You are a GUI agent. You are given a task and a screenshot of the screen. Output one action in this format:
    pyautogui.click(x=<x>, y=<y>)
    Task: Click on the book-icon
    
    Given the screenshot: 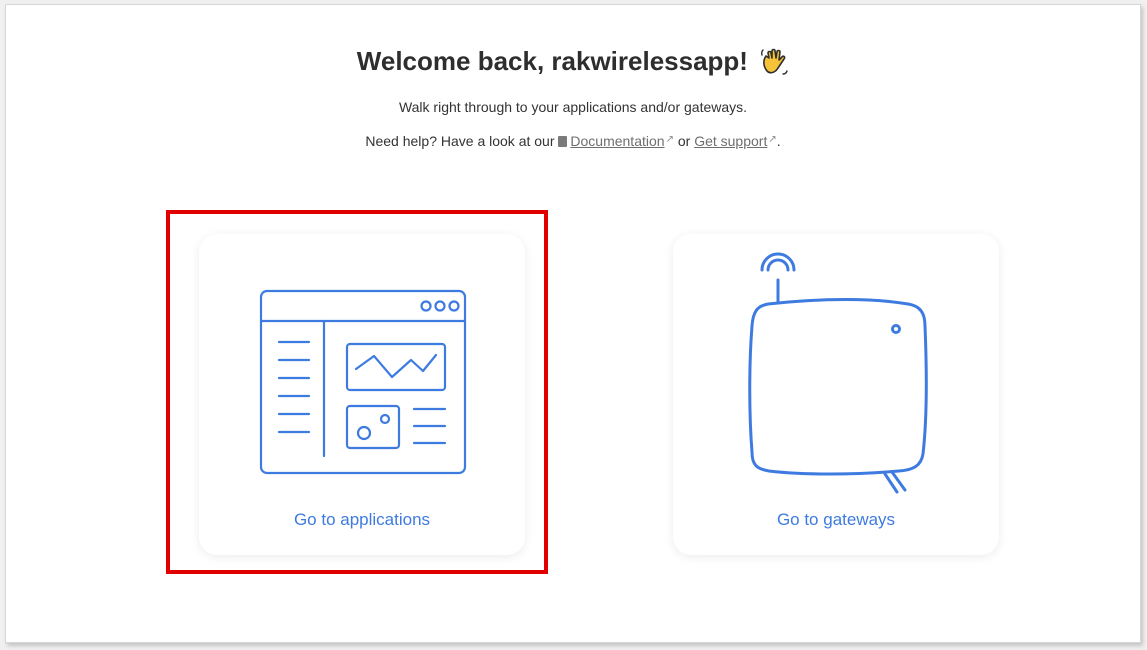 What is the action you would take?
    pyautogui.click(x=563, y=141)
    